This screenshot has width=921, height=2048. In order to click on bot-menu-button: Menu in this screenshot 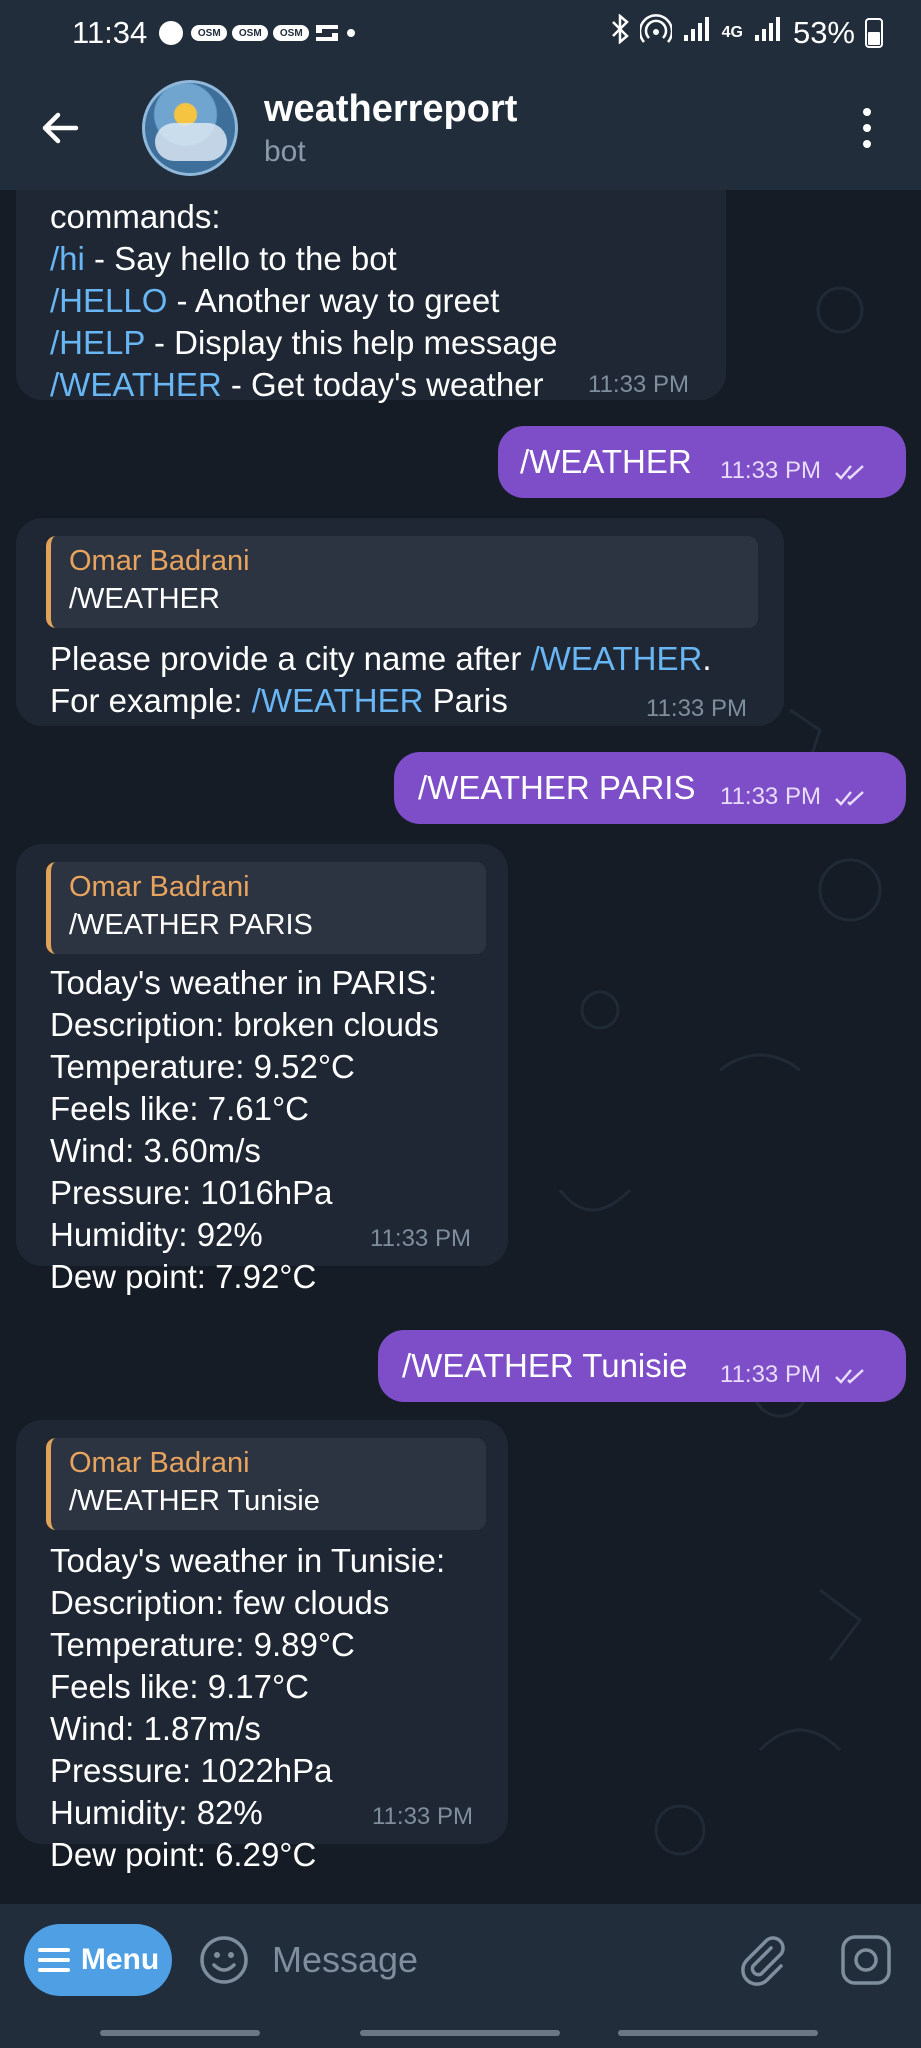, I will do `click(98, 1960)`.